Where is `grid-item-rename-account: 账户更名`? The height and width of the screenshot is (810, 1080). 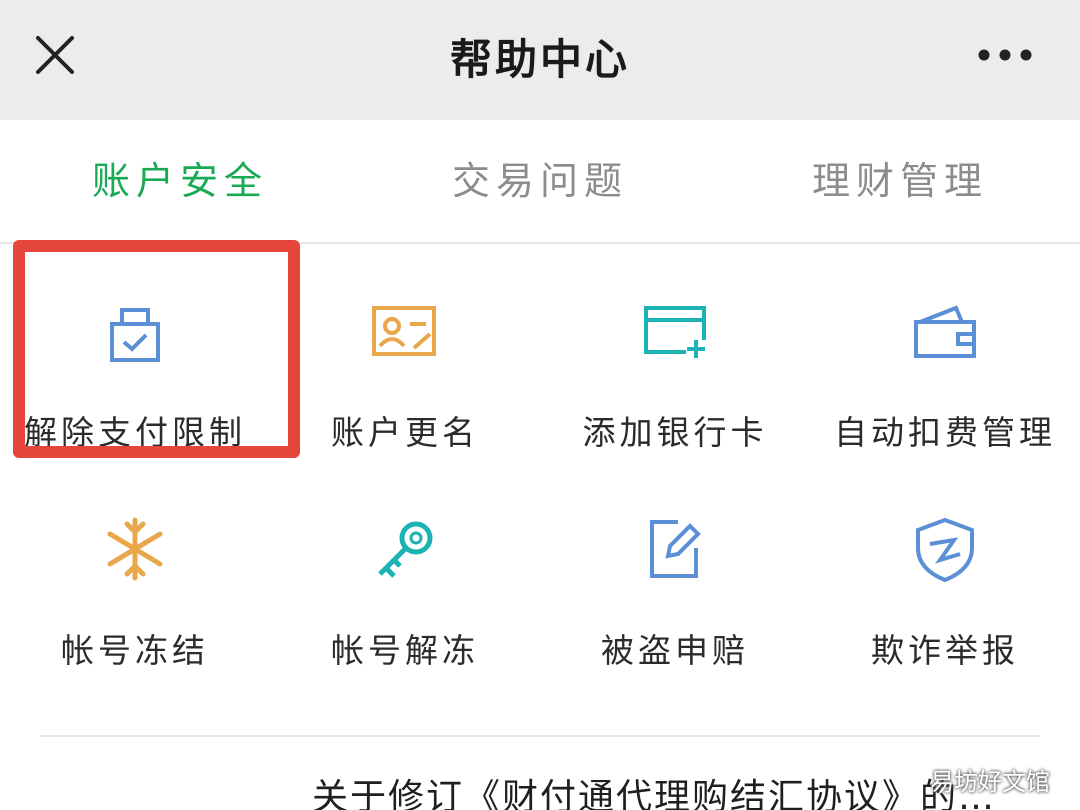 grid-item-rename-account: 账户更名 is located at coordinates (405, 356).